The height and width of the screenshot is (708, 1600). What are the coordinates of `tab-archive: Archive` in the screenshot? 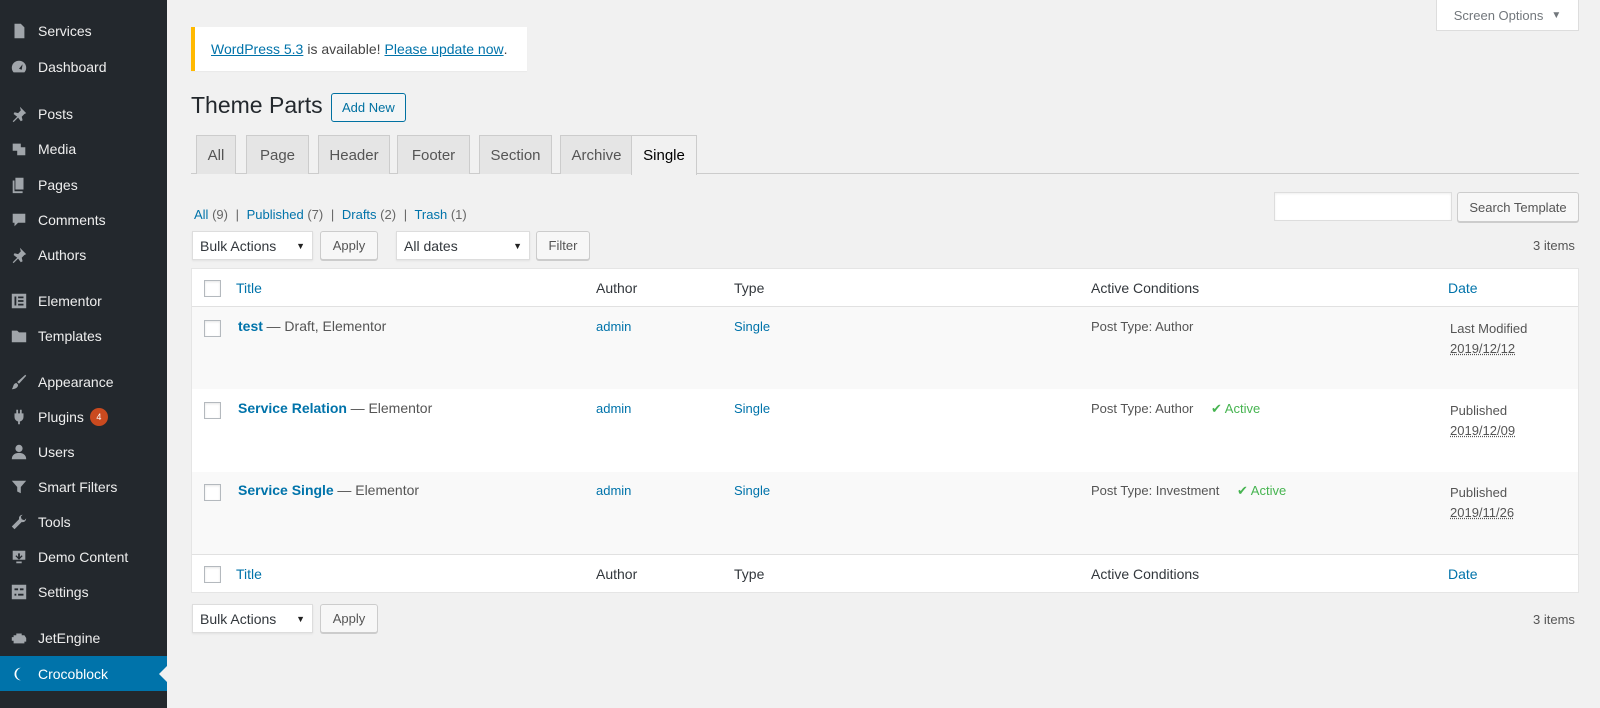 It's located at (596, 154).